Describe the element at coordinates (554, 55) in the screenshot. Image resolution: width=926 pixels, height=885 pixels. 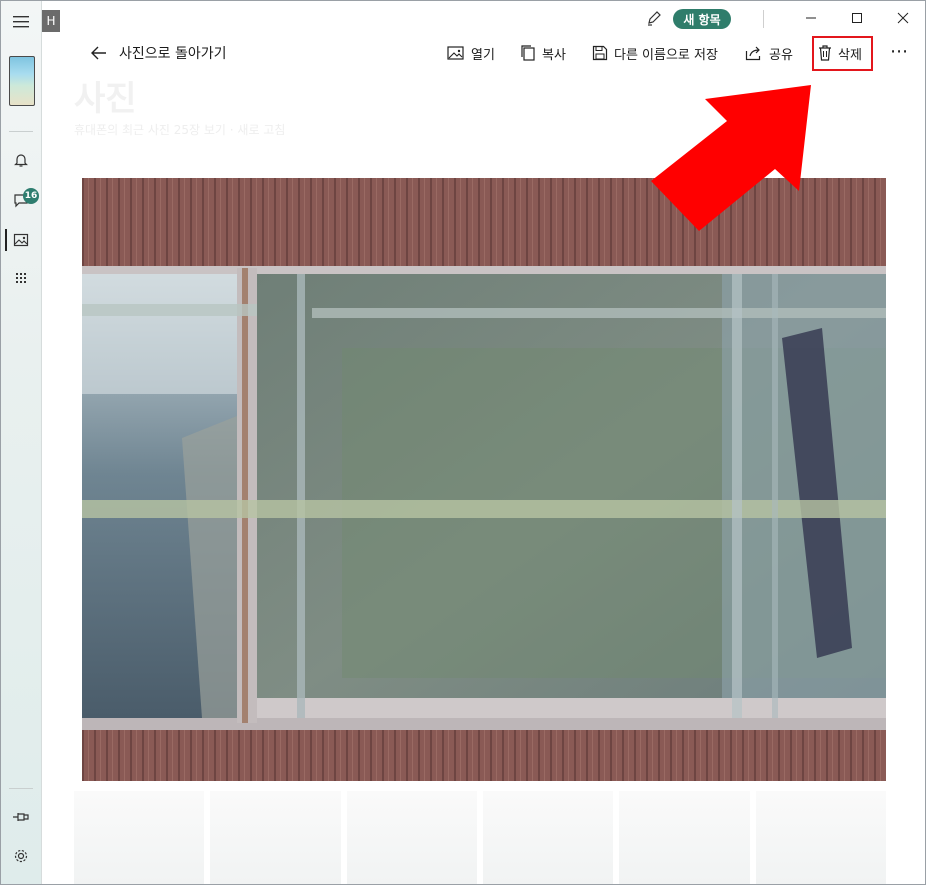
I see `copy-label: 복사` at that location.